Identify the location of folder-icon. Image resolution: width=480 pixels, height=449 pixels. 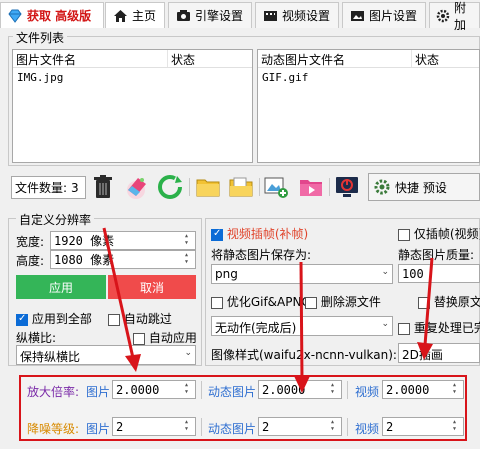
(208, 188).